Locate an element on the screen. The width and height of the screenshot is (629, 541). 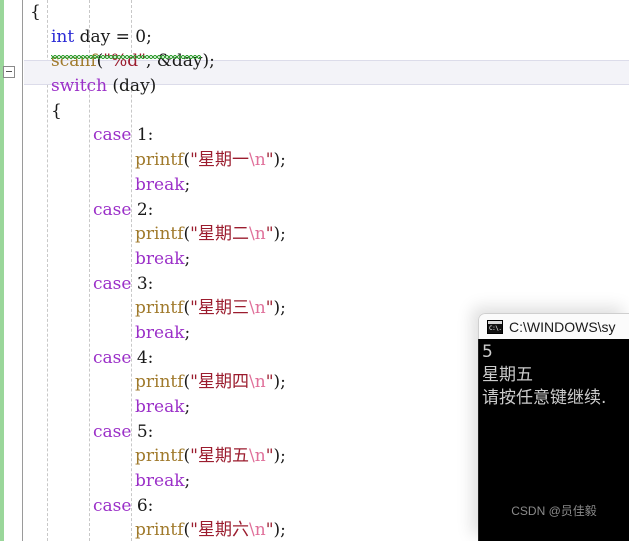
console-window: C:\WINDOWS\sy 5 星期五 请按任意键继续. CSDN @员佳毅 is located at coordinates (553, 427).